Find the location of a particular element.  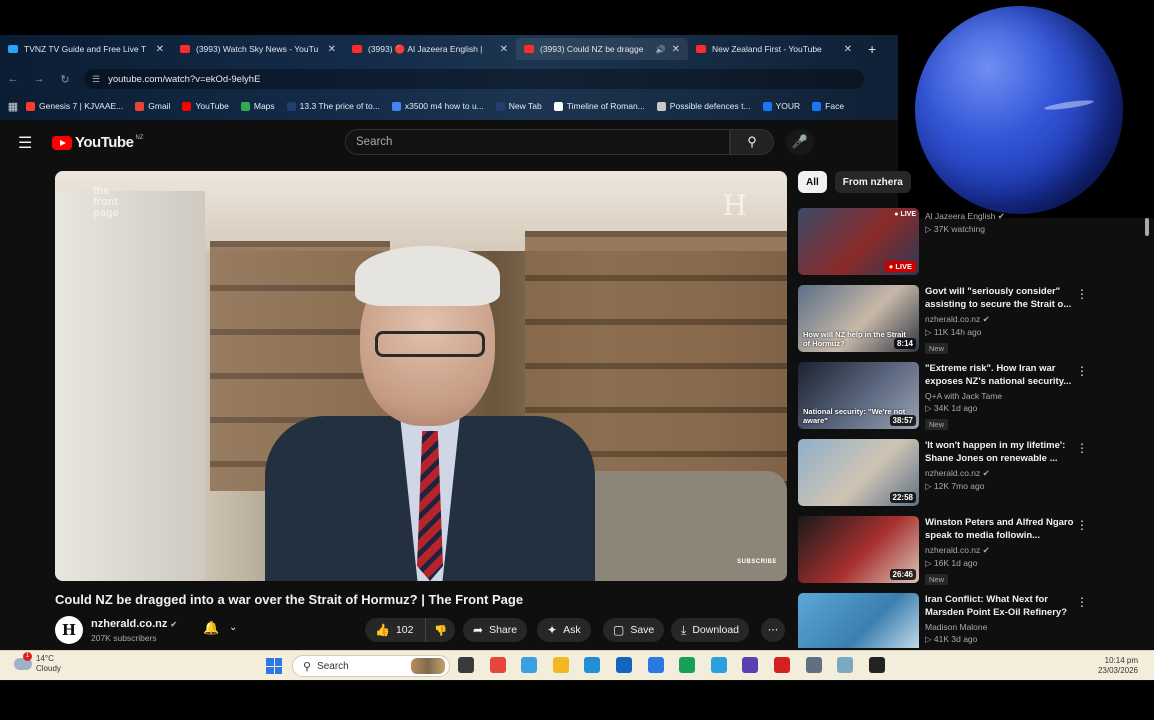

tab-title: (3993) Could NZ be dragge is located at coordinates (592, 49).